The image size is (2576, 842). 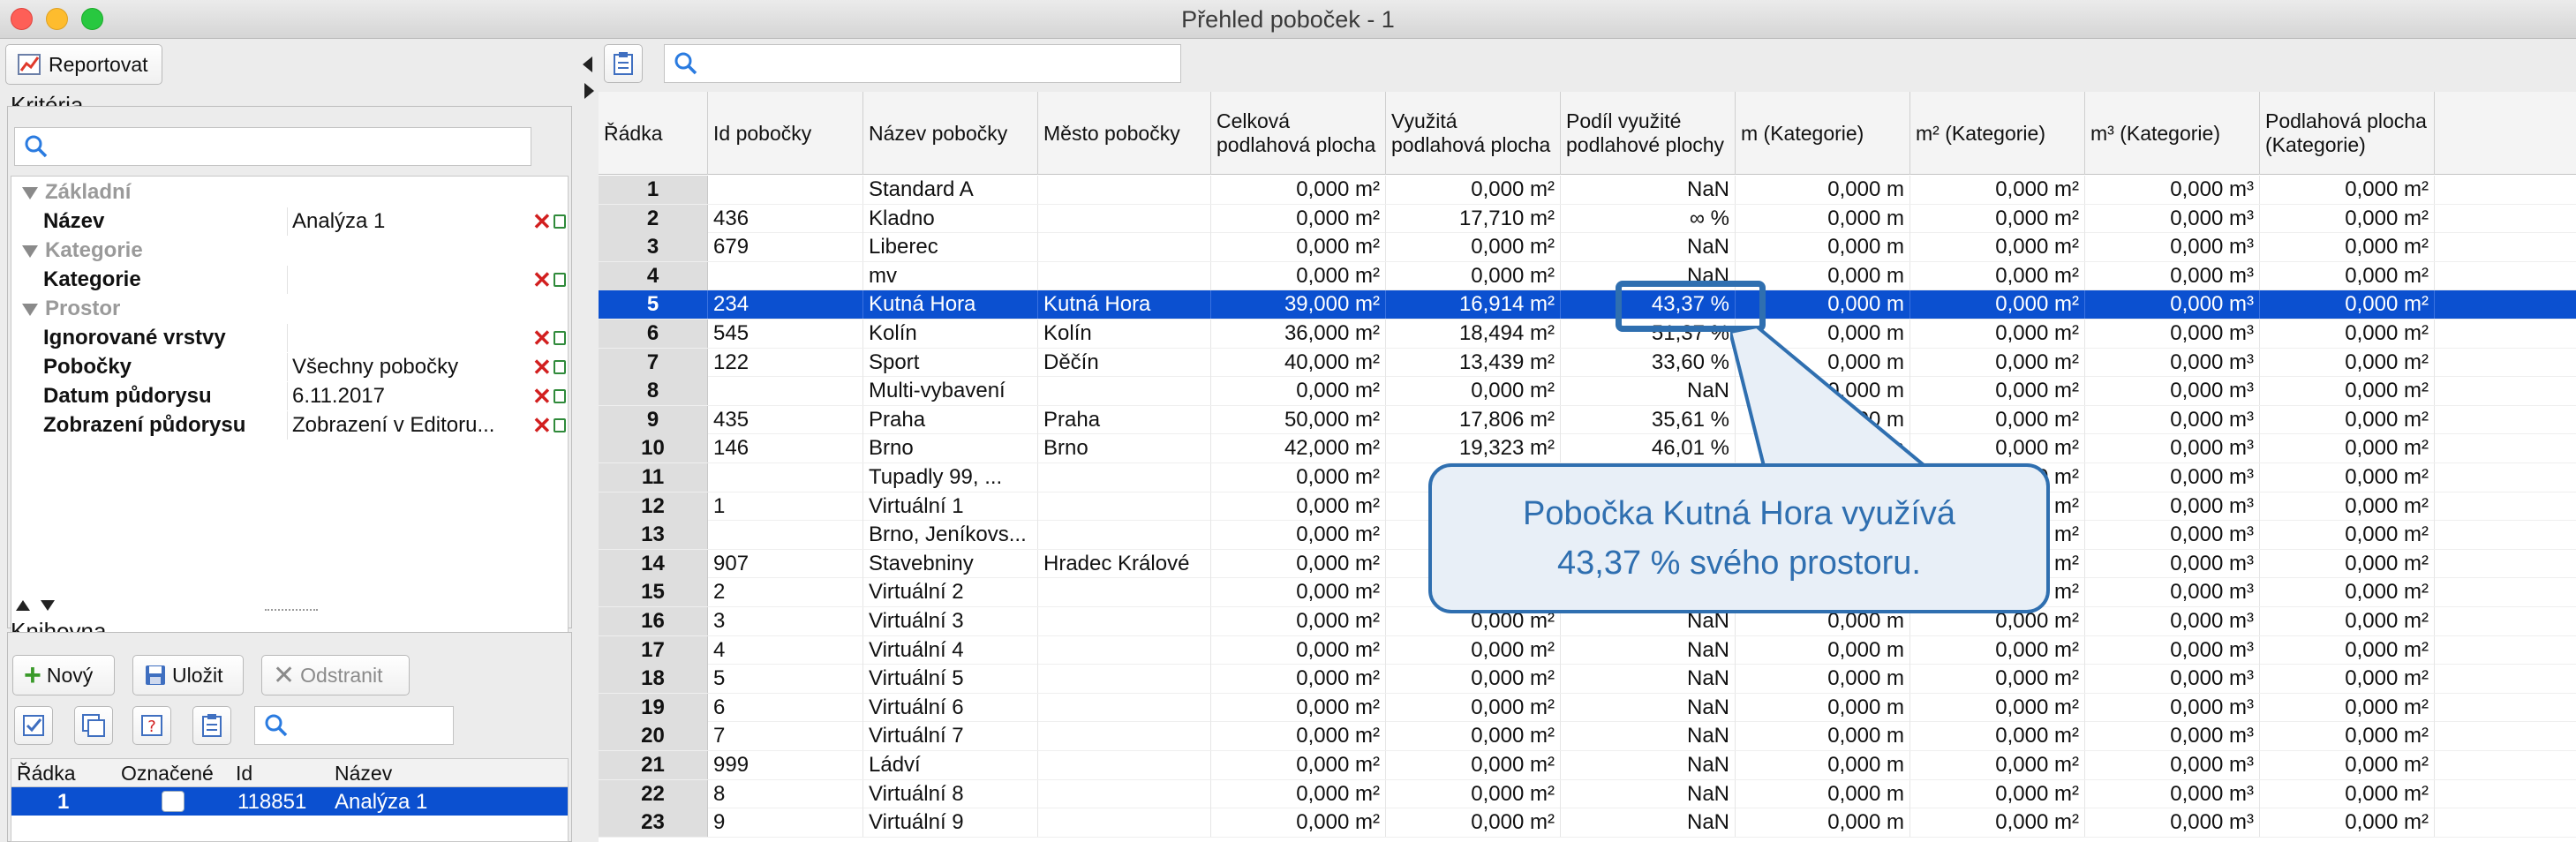 I want to click on criteria-group-basic: Základní, so click(x=290, y=192).